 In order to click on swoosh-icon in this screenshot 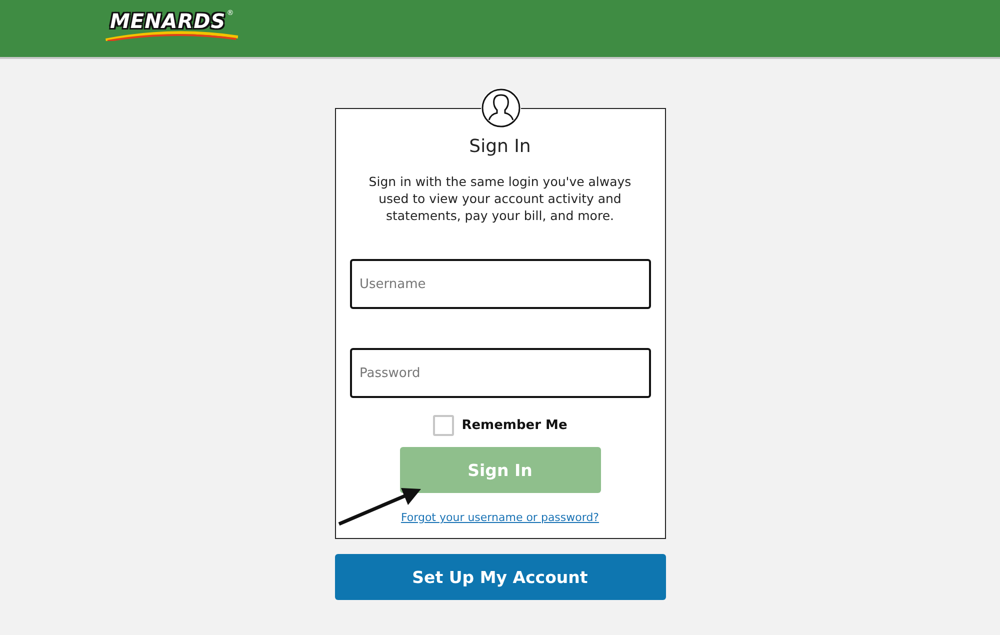, I will do `click(172, 35)`.